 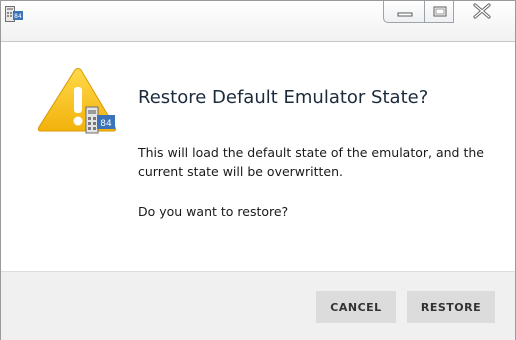 What do you see at coordinates (283, 97) in the screenshot?
I see `dialog-heading: Restore Default Emulator State?` at bounding box center [283, 97].